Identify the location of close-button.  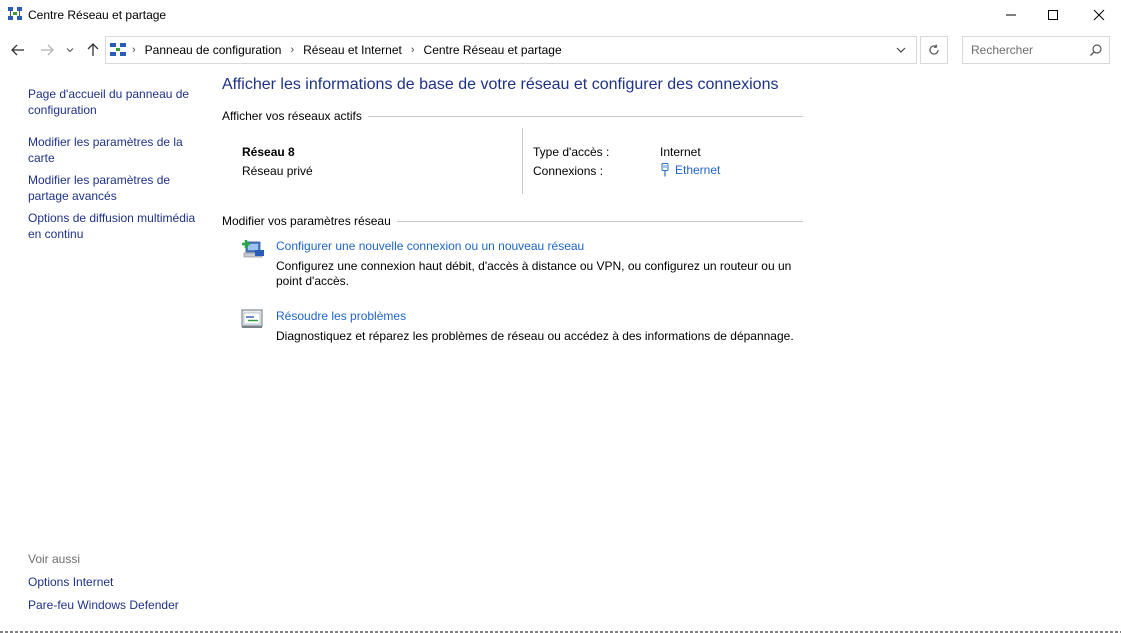
(1098, 15).